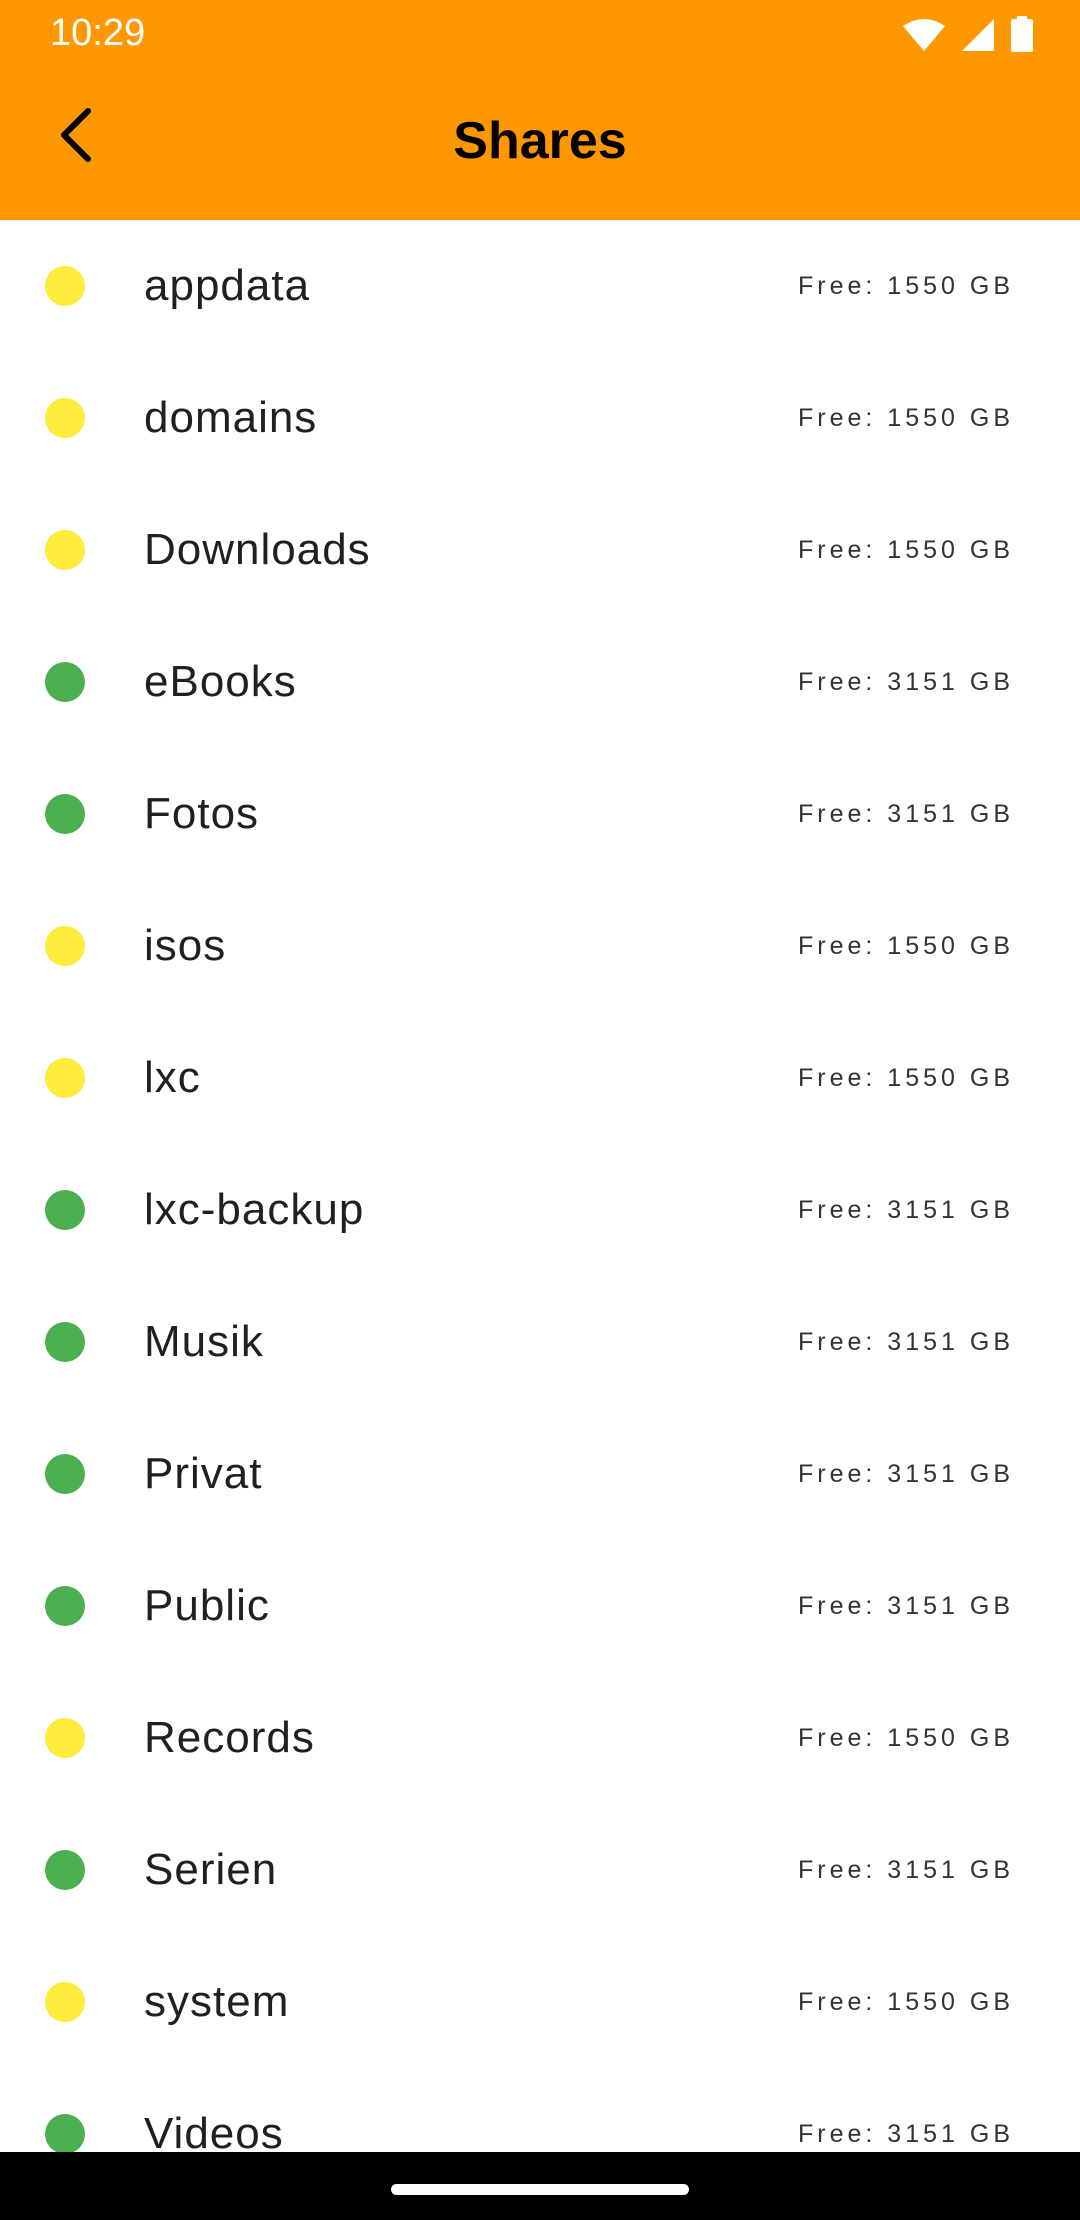 The height and width of the screenshot is (2220, 1080). I want to click on share-list-item: domains Free: 1550 GB, so click(540, 418).